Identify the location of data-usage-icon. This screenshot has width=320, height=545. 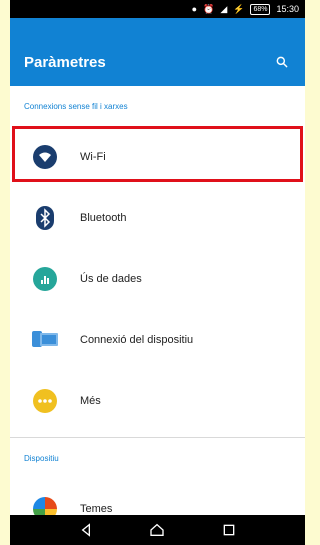
(45, 278).